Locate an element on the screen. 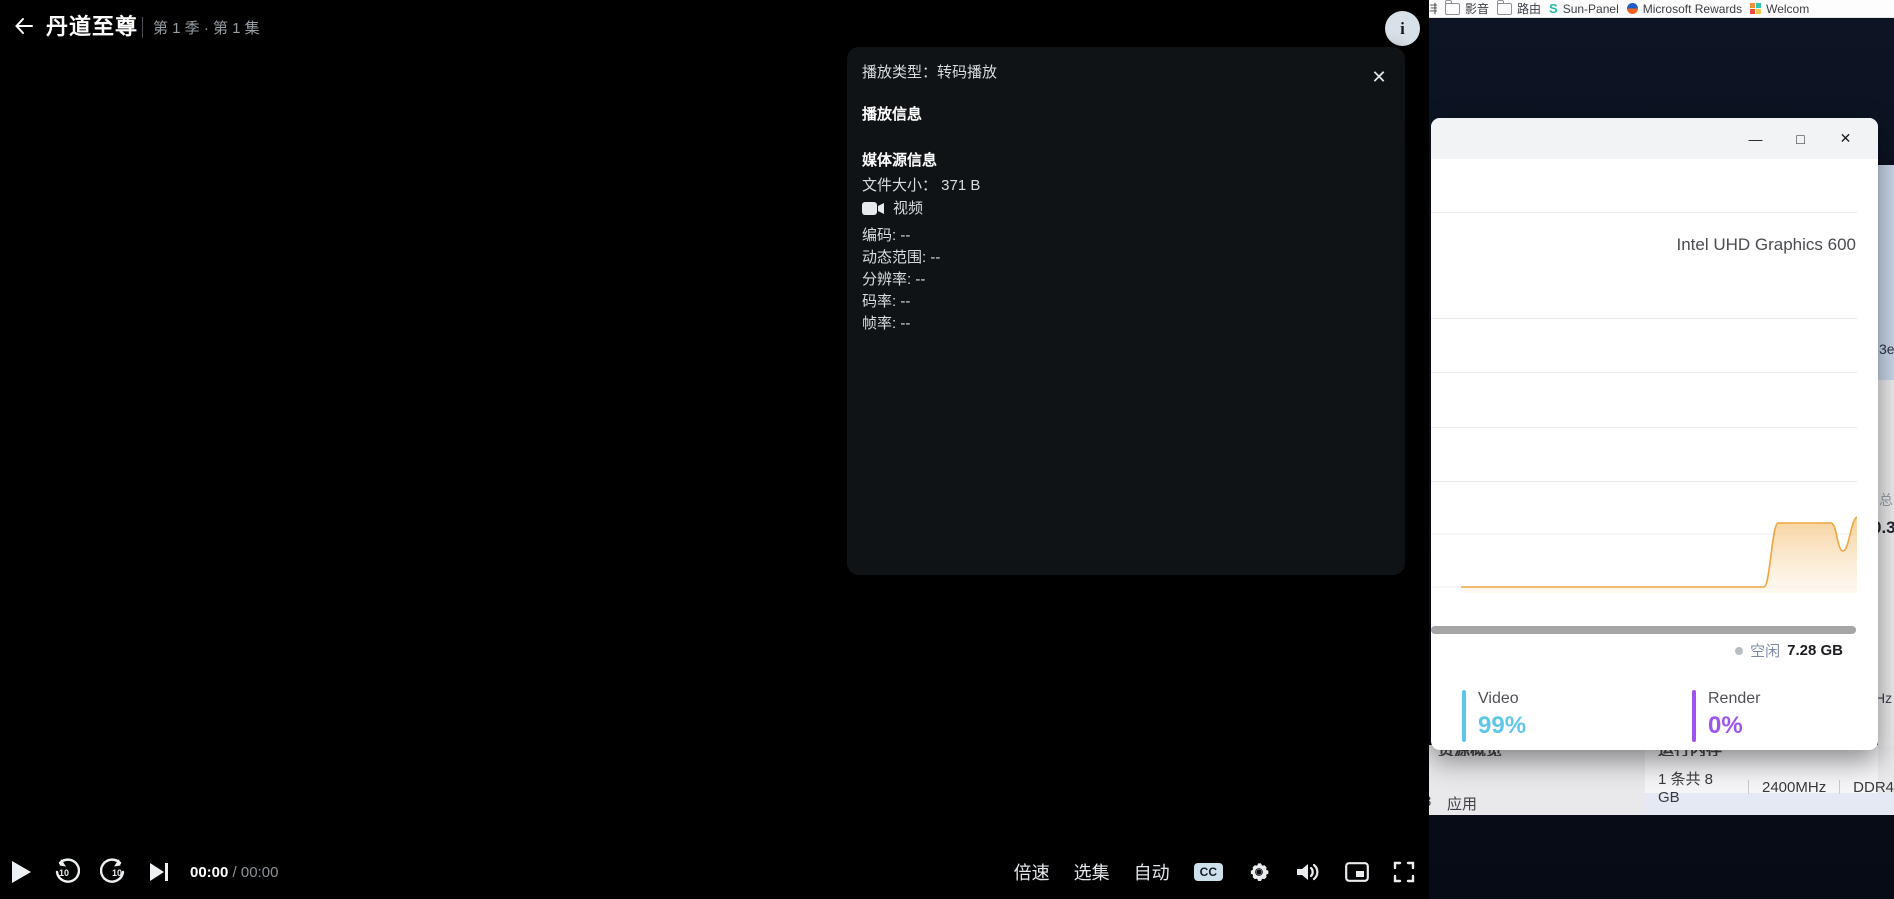 Image resolution: width=1894 pixels, height=899 pixels. play-icon is located at coordinates (21, 872).